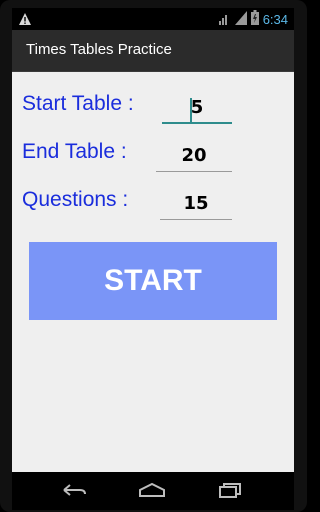 The image size is (320, 512). What do you see at coordinates (240, 19) in the screenshot?
I see `signal-icon` at bounding box center [240, 19].